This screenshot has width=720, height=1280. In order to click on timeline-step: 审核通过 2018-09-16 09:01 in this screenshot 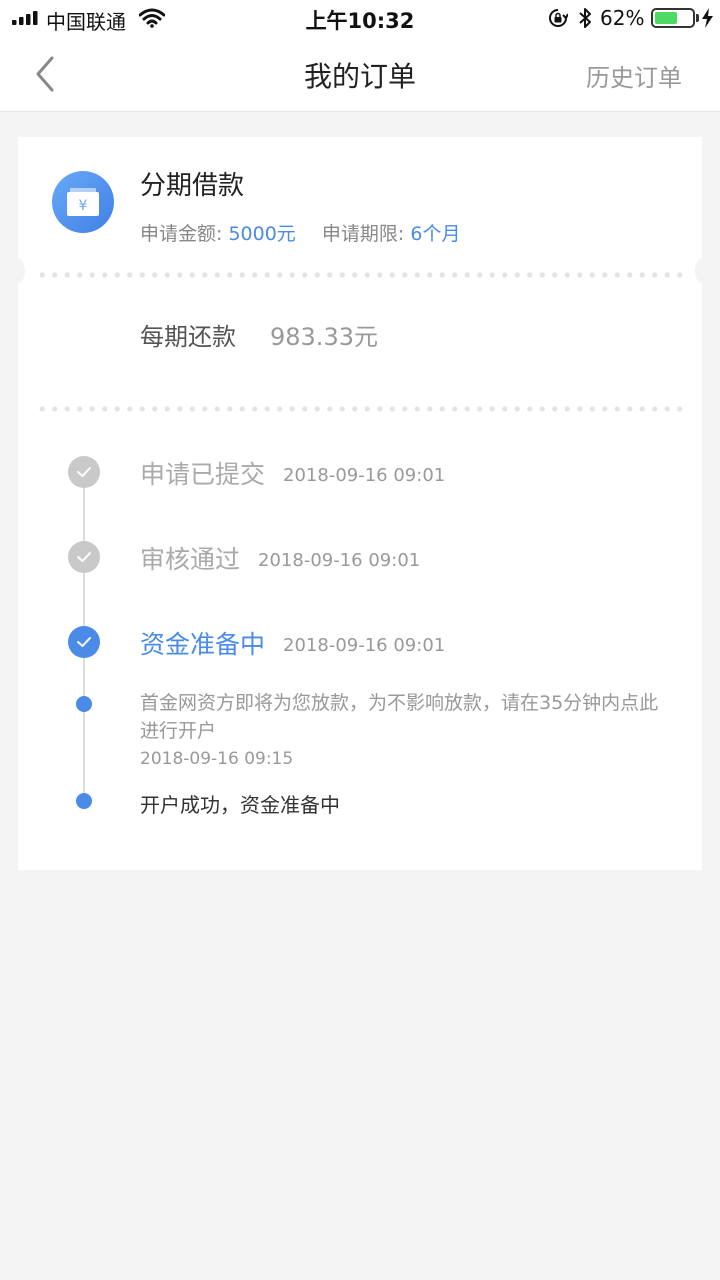, I will do `click(280, 558)`.